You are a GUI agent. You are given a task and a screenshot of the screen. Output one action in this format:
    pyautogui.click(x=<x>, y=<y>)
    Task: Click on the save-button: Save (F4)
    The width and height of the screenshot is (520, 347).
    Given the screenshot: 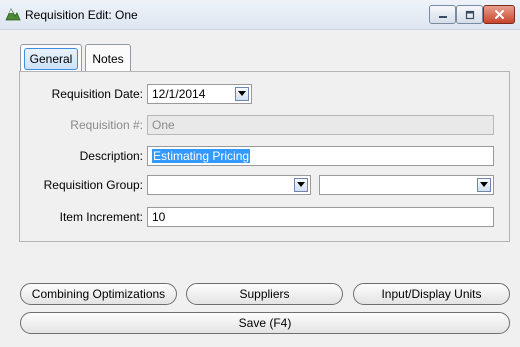 What is the action you would take?
    pyautogui.click(x=265, y=323)
    